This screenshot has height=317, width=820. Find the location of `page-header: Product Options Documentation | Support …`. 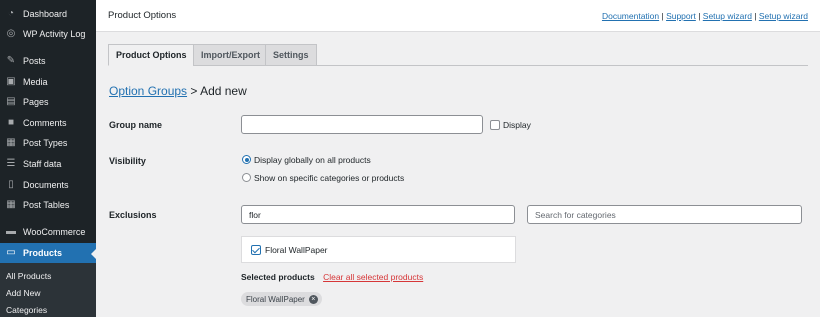

page-header: Product Options Documentation | Support … is located at coordinates (458, 16).